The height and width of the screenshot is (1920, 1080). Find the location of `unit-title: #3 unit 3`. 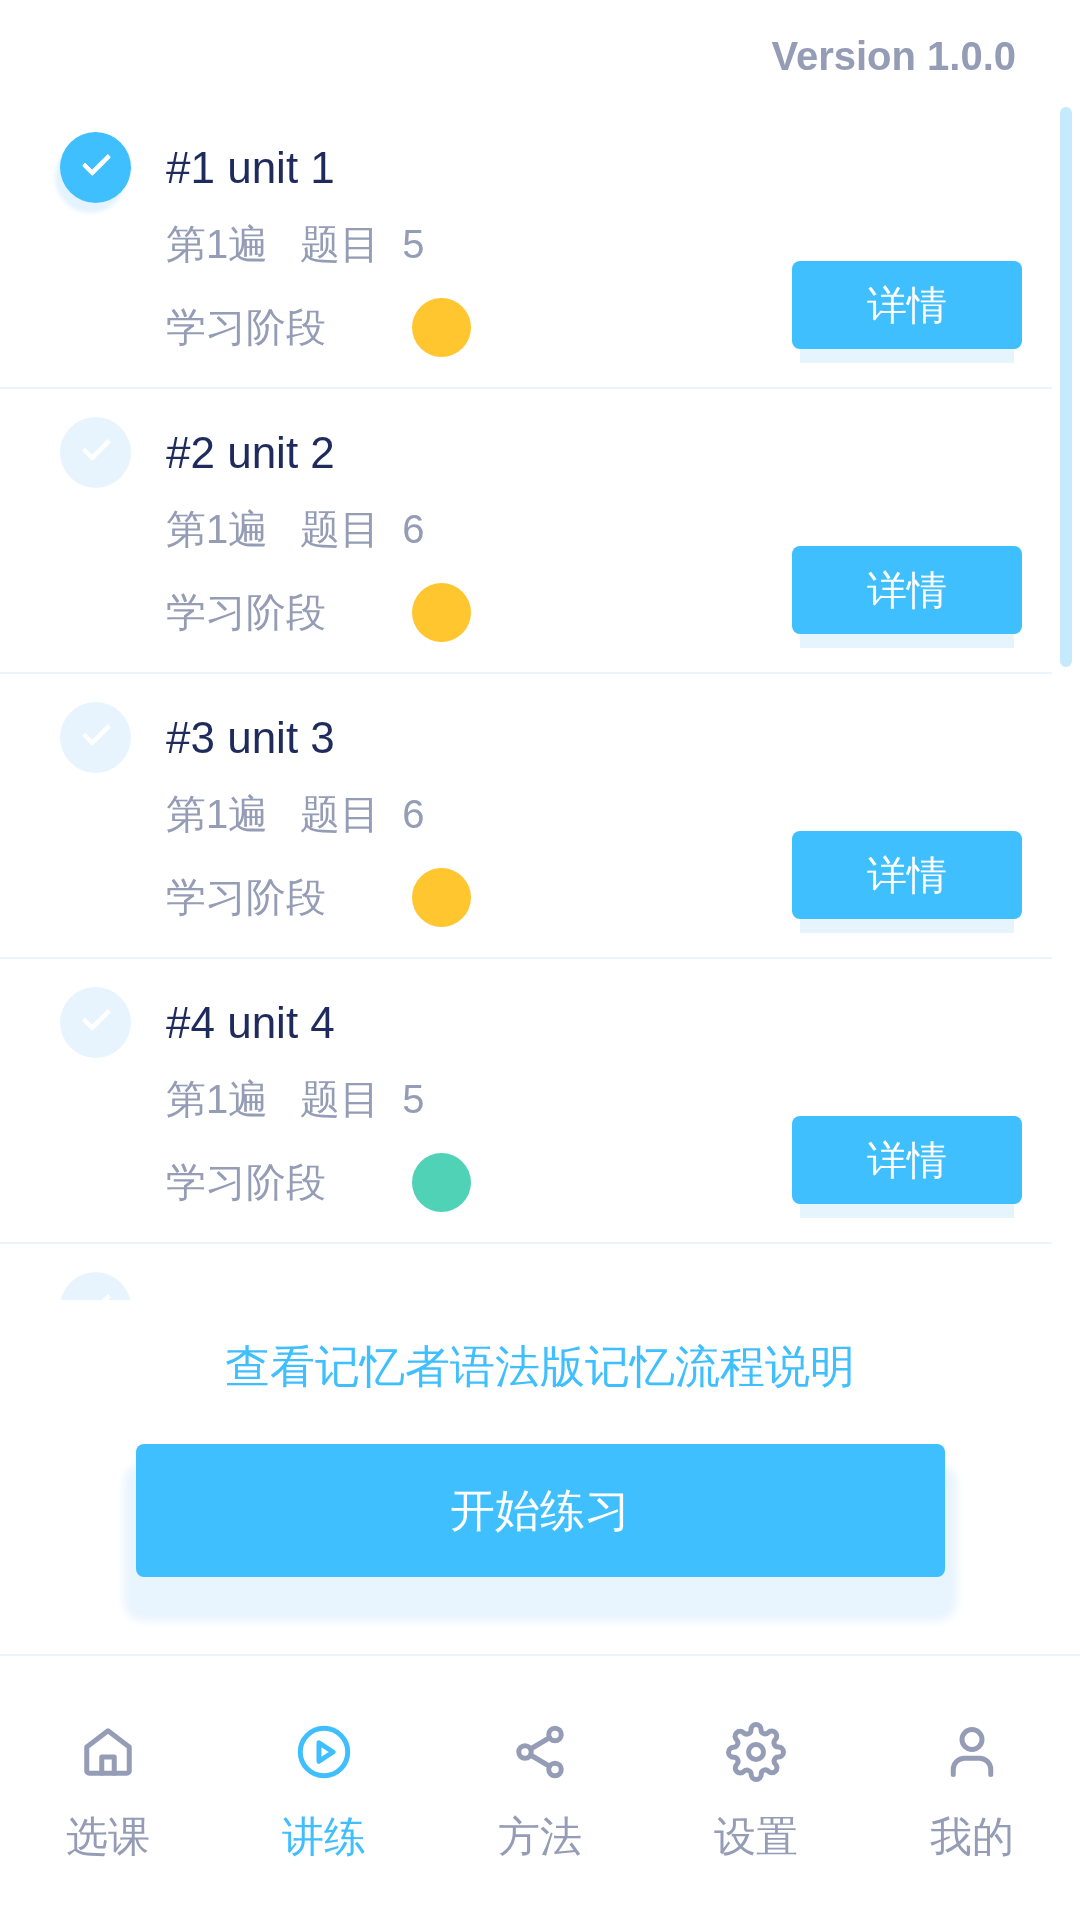

unit-title: #3 unit 3 is located at coordinates (250, 738).